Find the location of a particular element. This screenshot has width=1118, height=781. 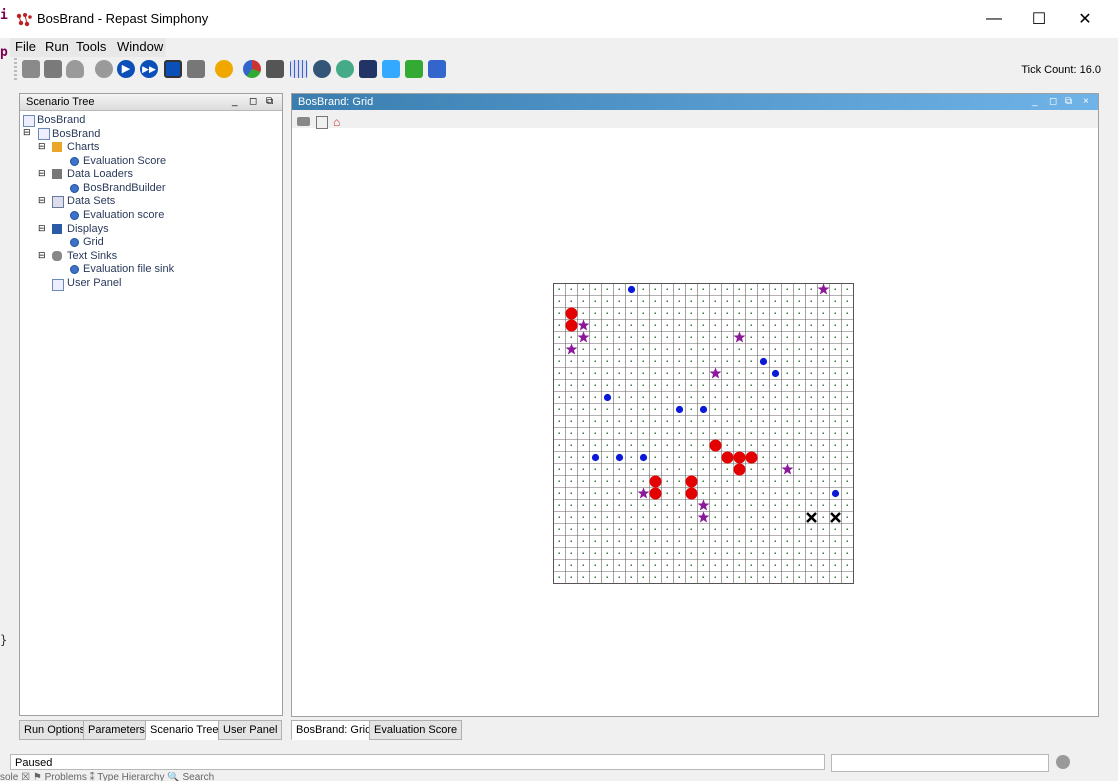

pie-chart-icon is located at coordinates (252, 69).